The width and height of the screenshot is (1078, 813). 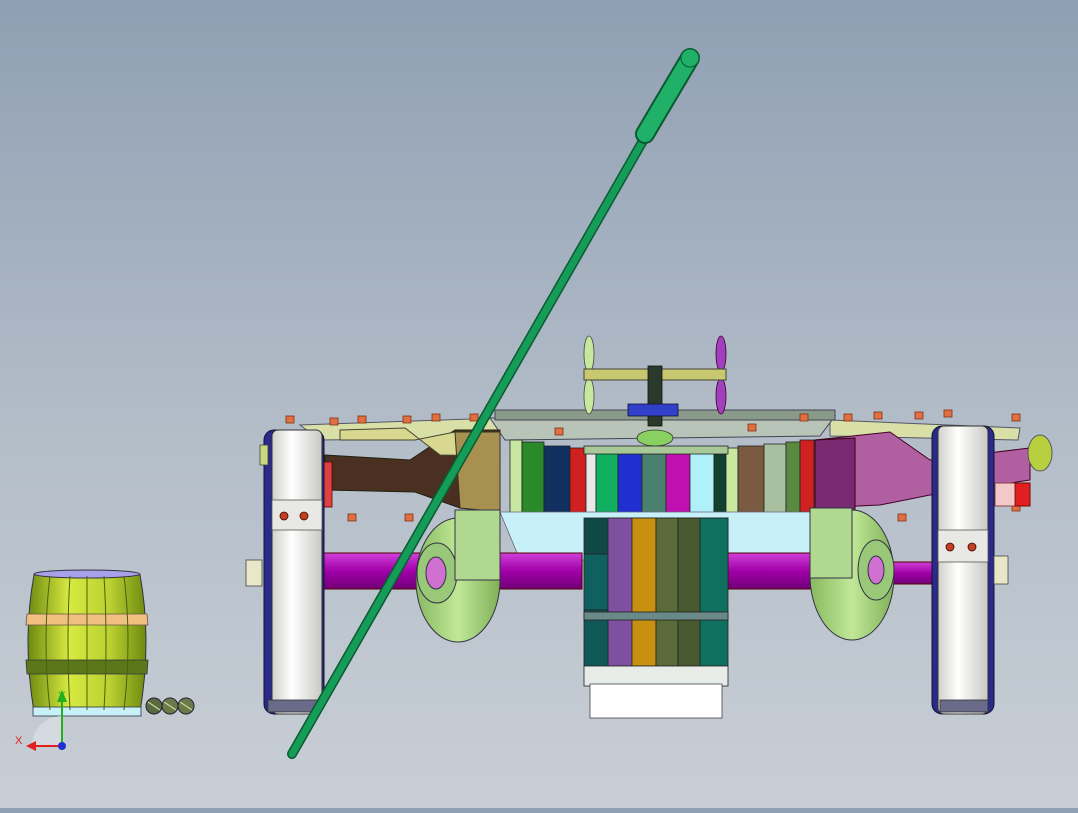 I want to click on triad-x-label: X, so click(x=19, y=741).